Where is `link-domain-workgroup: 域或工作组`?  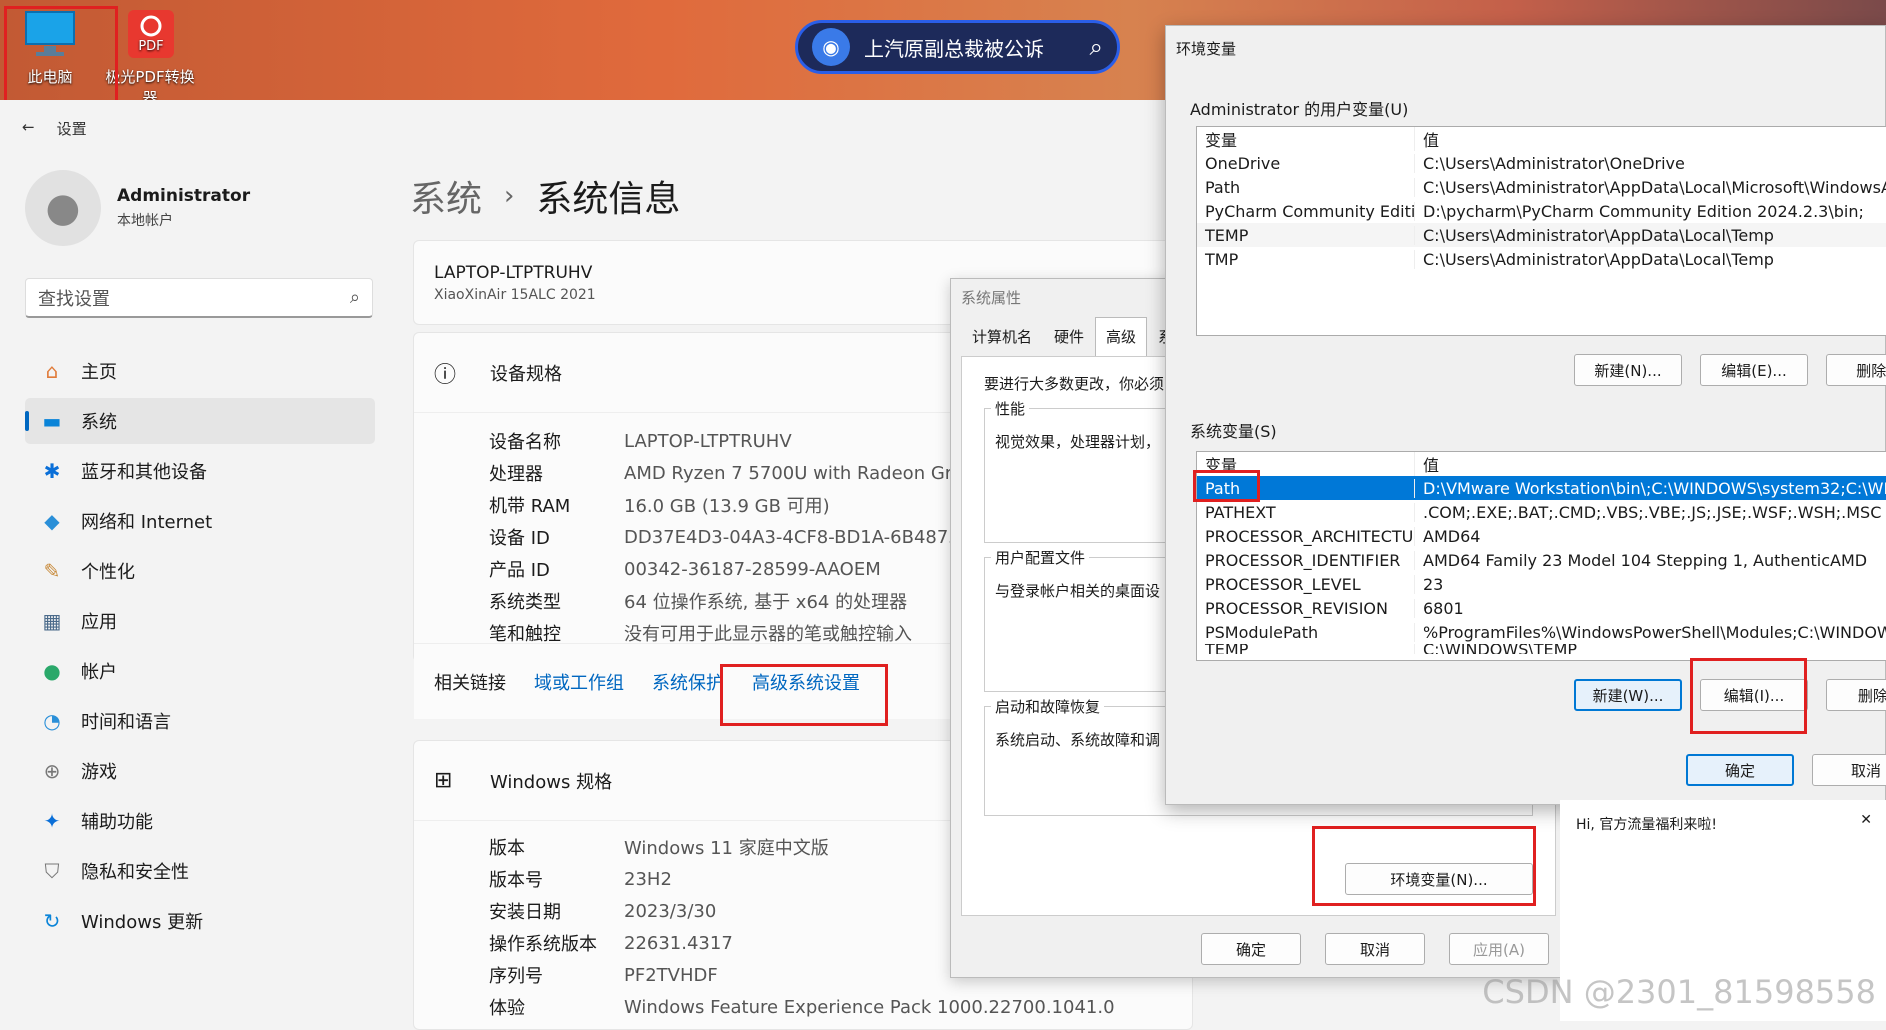 link-domain-workgroup: 域或工作组 is located at coordinates (579, 682).